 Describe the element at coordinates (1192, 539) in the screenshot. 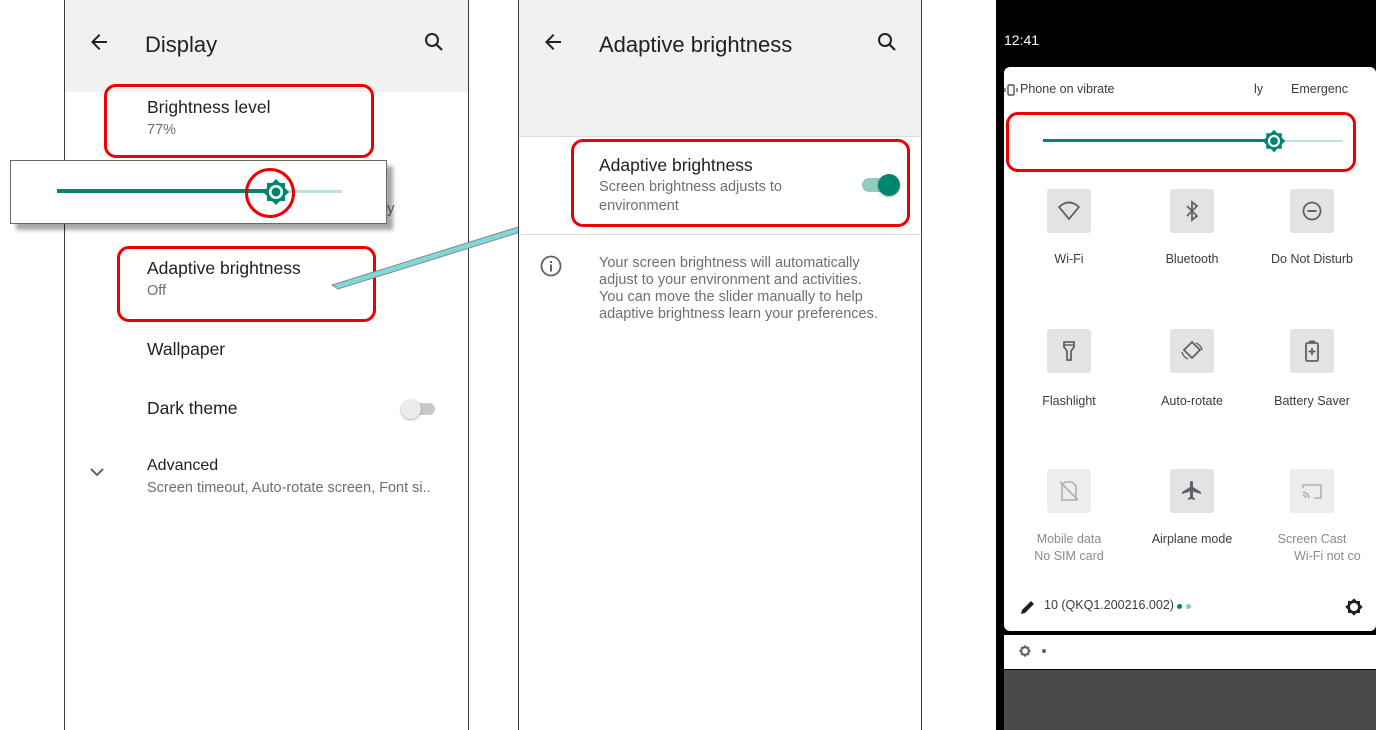

I see `airplane-mode-label: Airplane mode` at that location.